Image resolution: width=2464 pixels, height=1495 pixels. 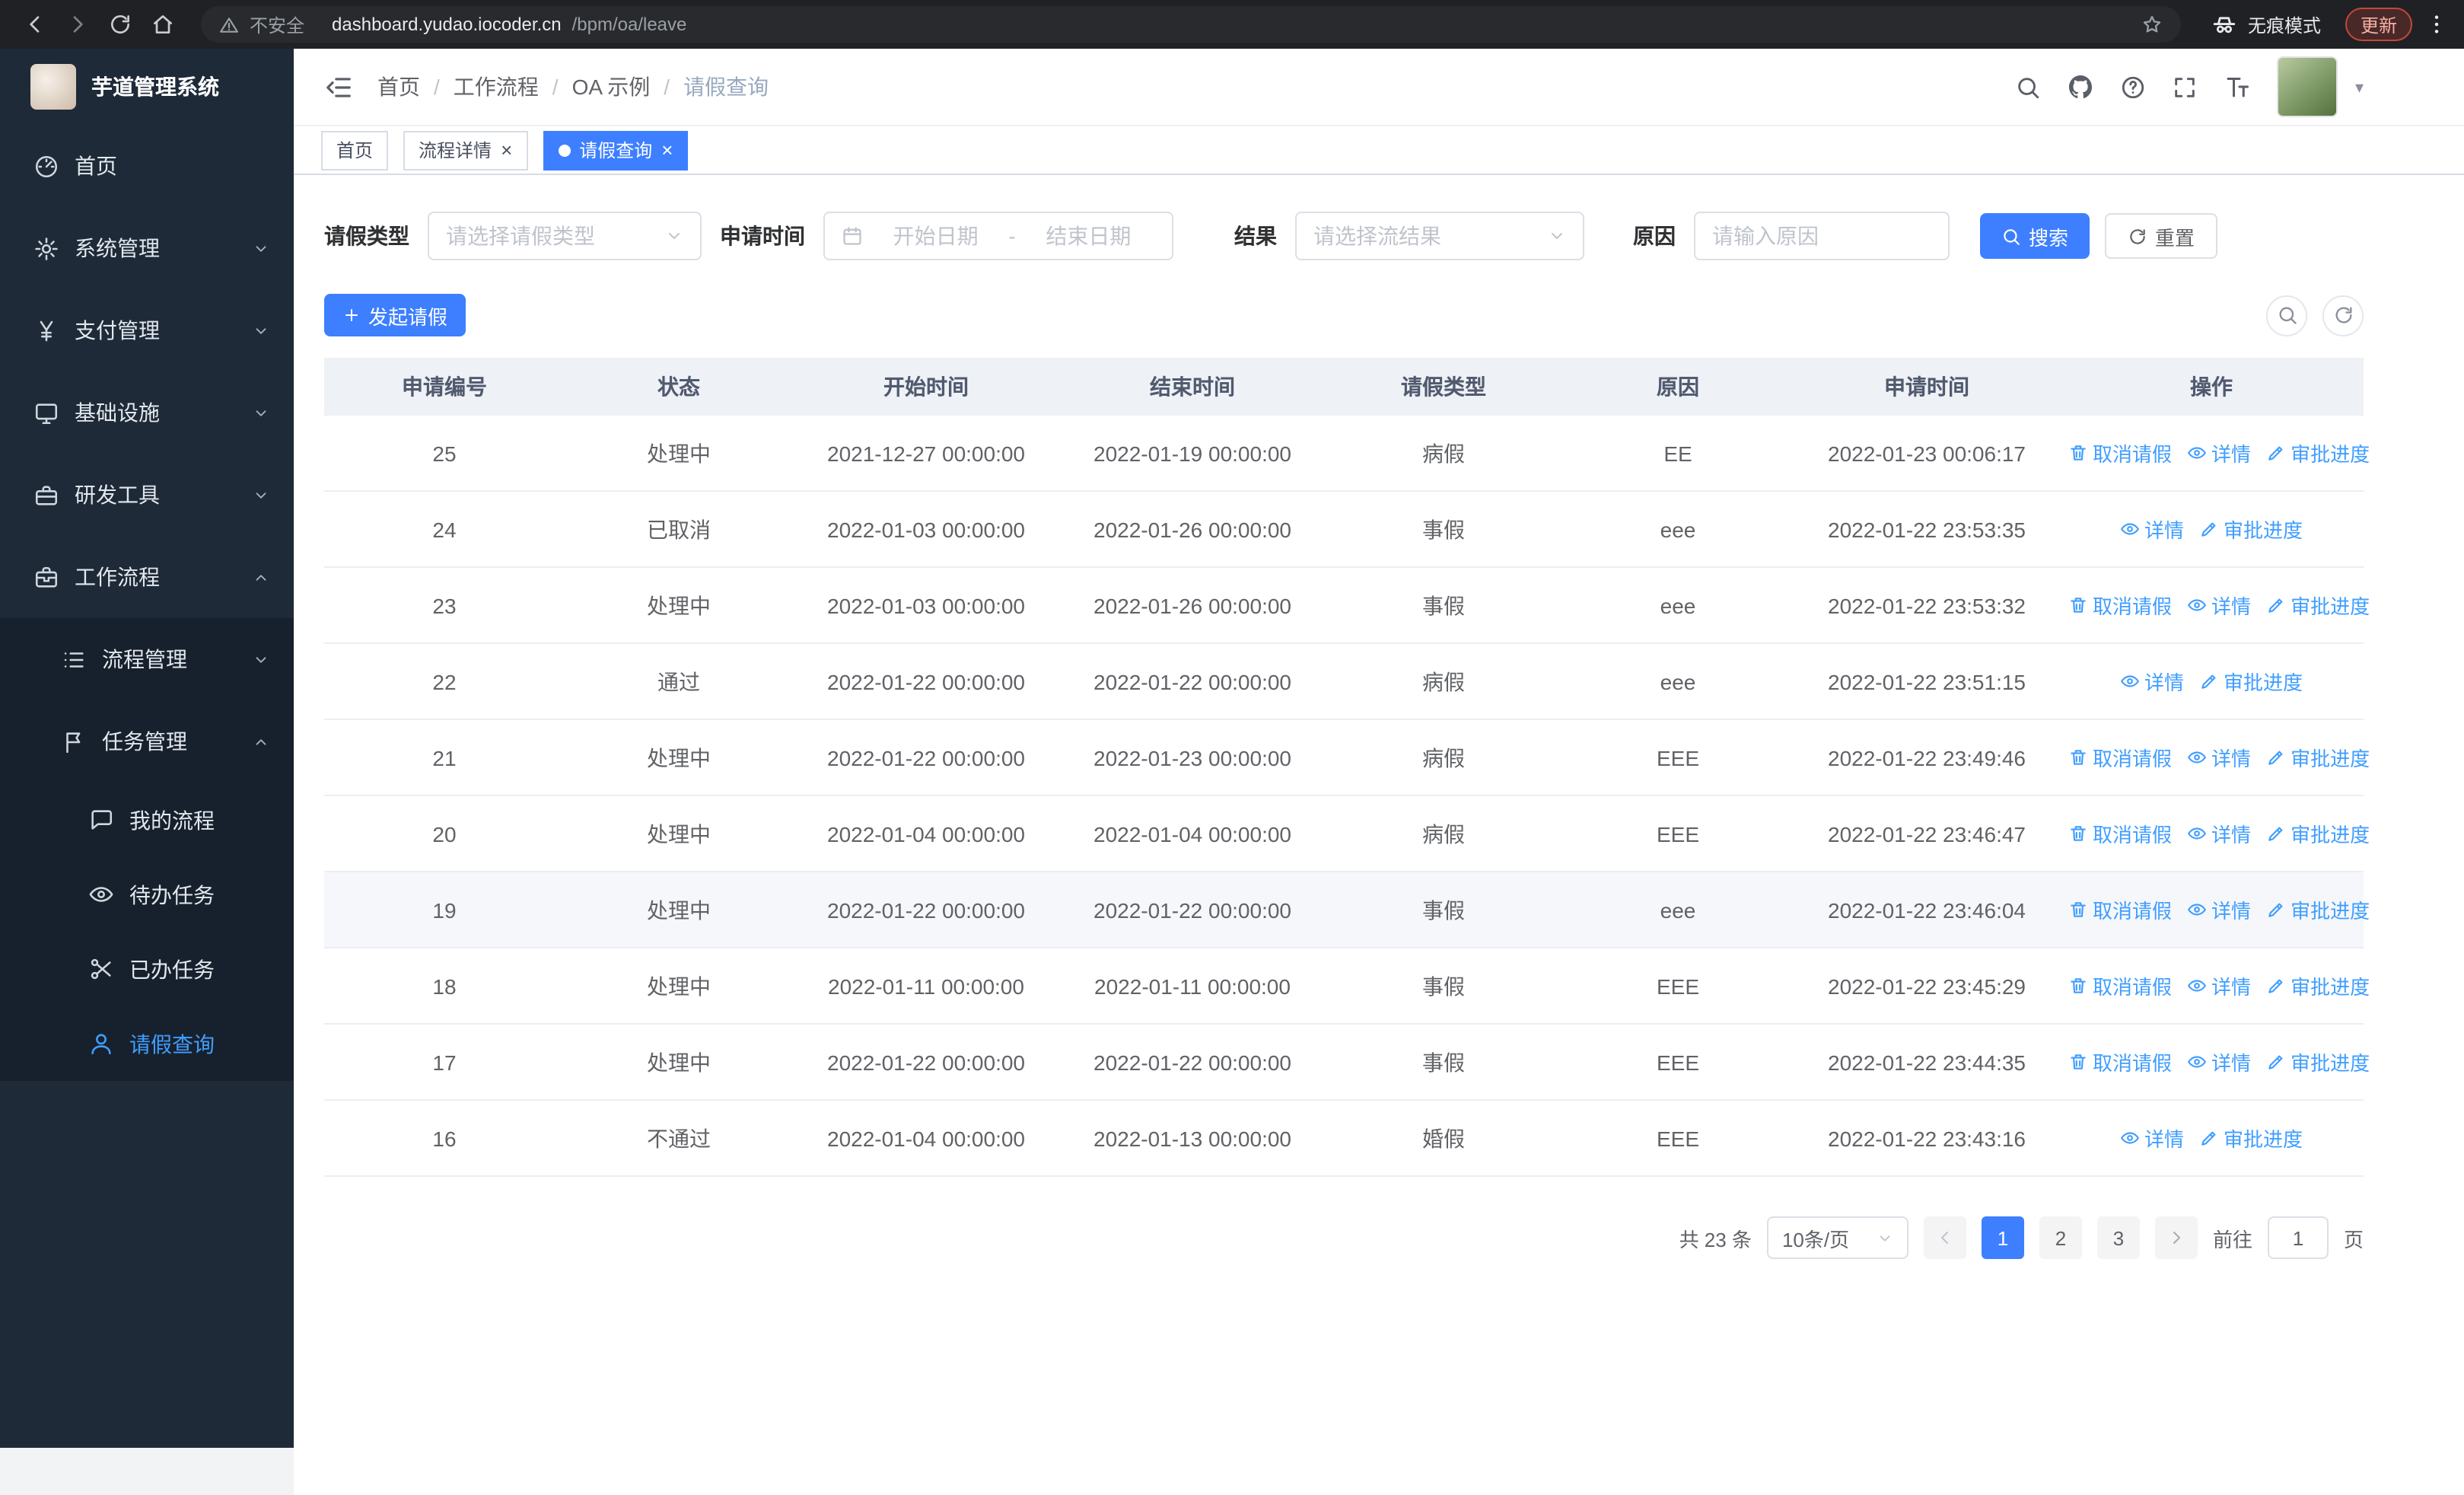 I want to click on goto-page-input, so click(x=2298, y=1238).